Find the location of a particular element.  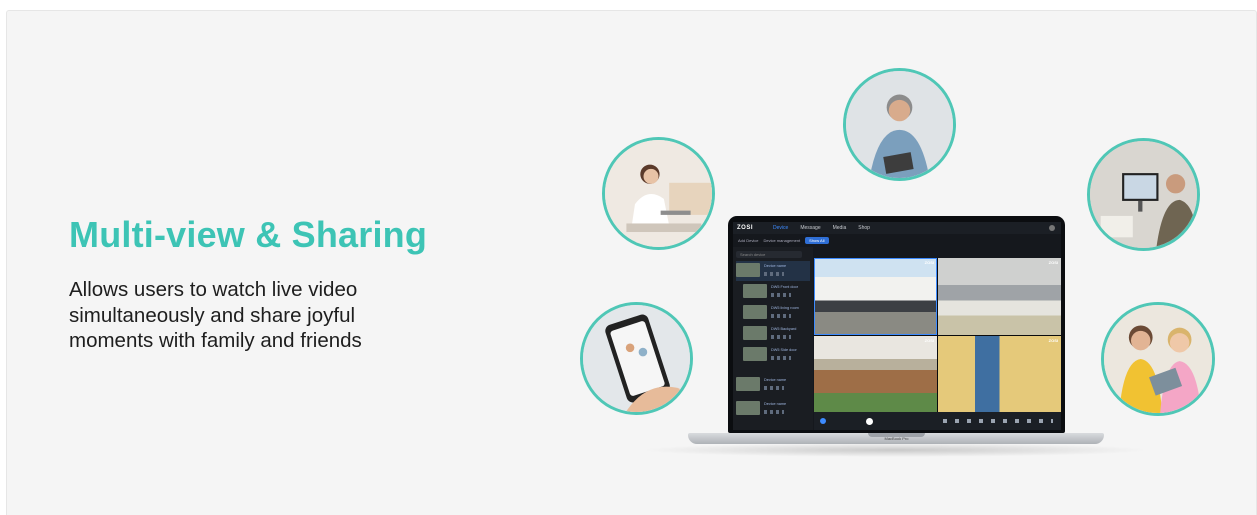

app-nav: Device Message Media Shop is located at coordinates (821, 228).